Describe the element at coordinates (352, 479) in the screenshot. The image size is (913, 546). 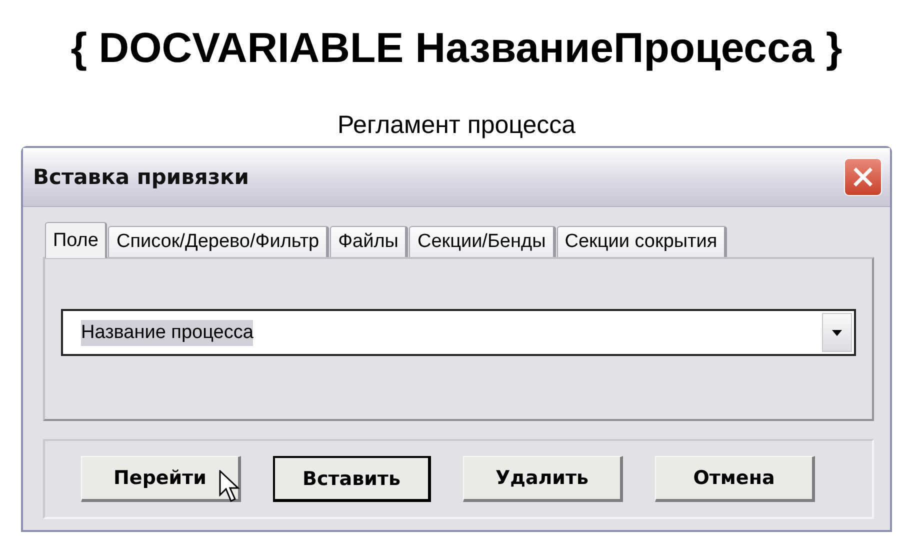
I see `dialog-button: Вставить` at that location.